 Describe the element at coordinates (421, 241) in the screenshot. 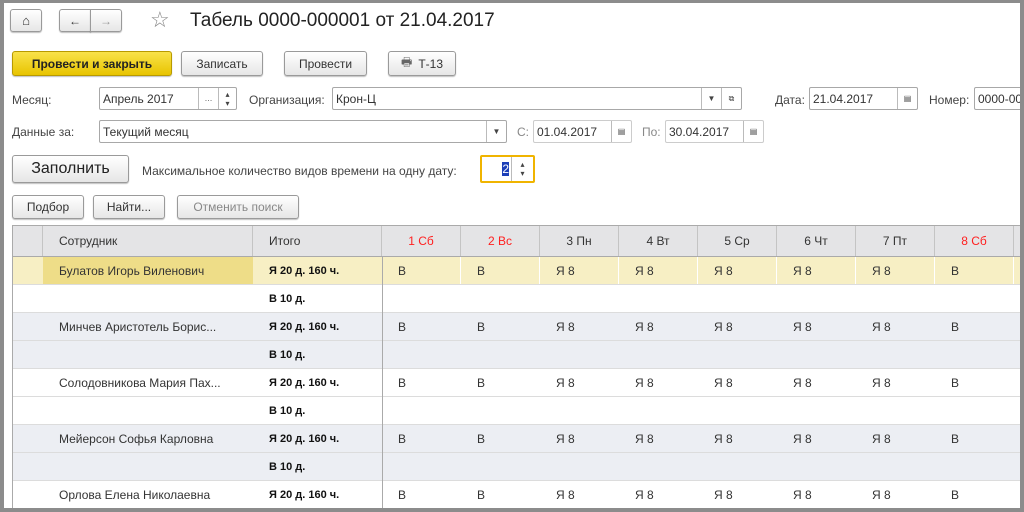

I see `header-day: 1 Сб` at that location.